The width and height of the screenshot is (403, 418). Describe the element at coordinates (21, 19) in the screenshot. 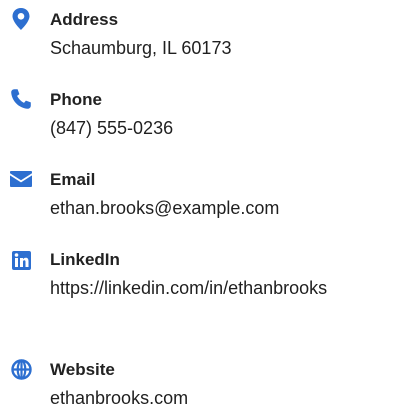

I see `location-pin-icon` at that location.